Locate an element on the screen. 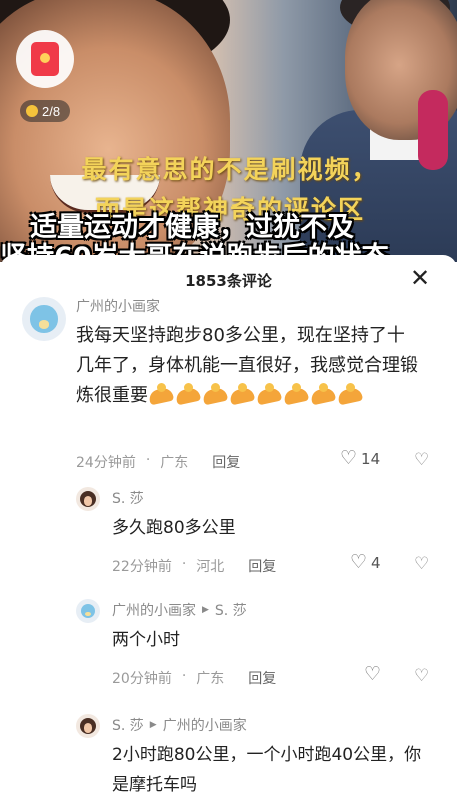 Image resolution: width=457 pixels, height=800 pixels. reply-location: 河北 is located at coordinates (210, 567).